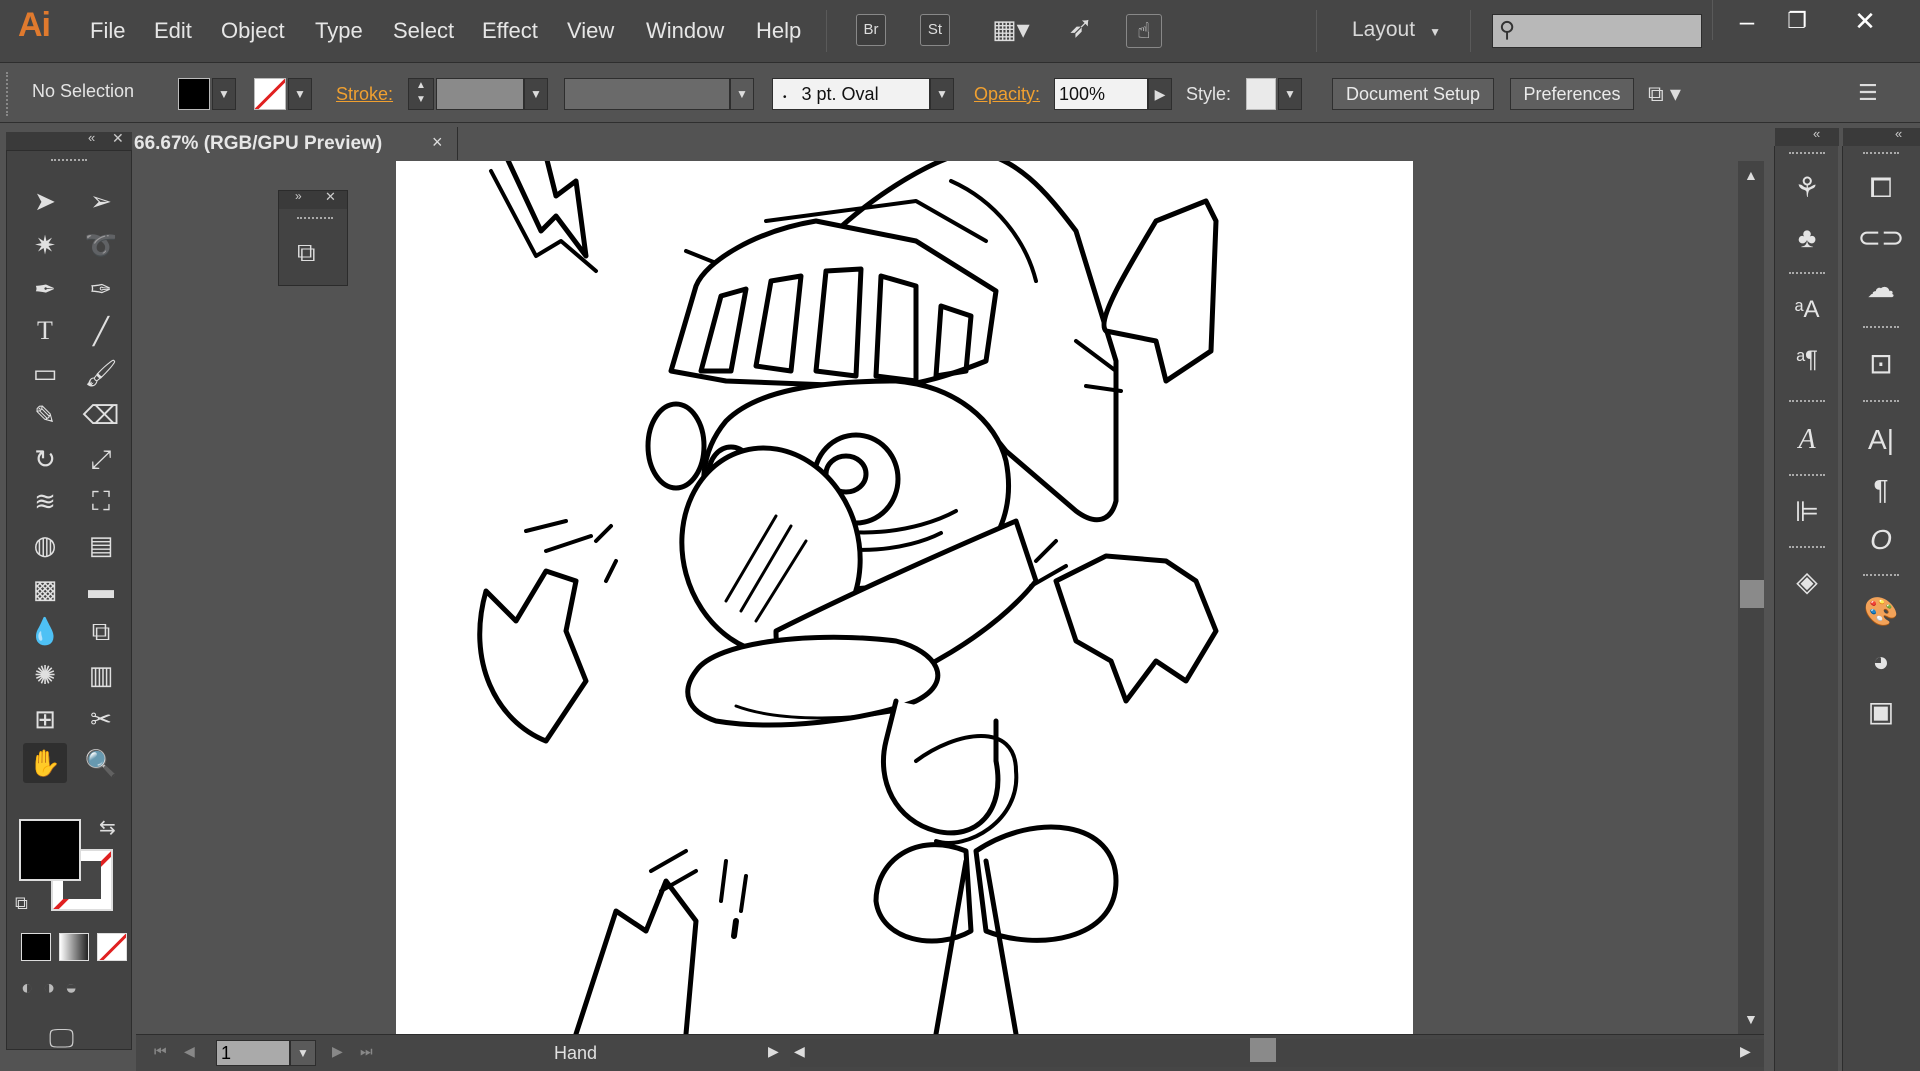  I want to click on paragraph-styles-panel-icon: ᵃ¶, so click(1807, 360).